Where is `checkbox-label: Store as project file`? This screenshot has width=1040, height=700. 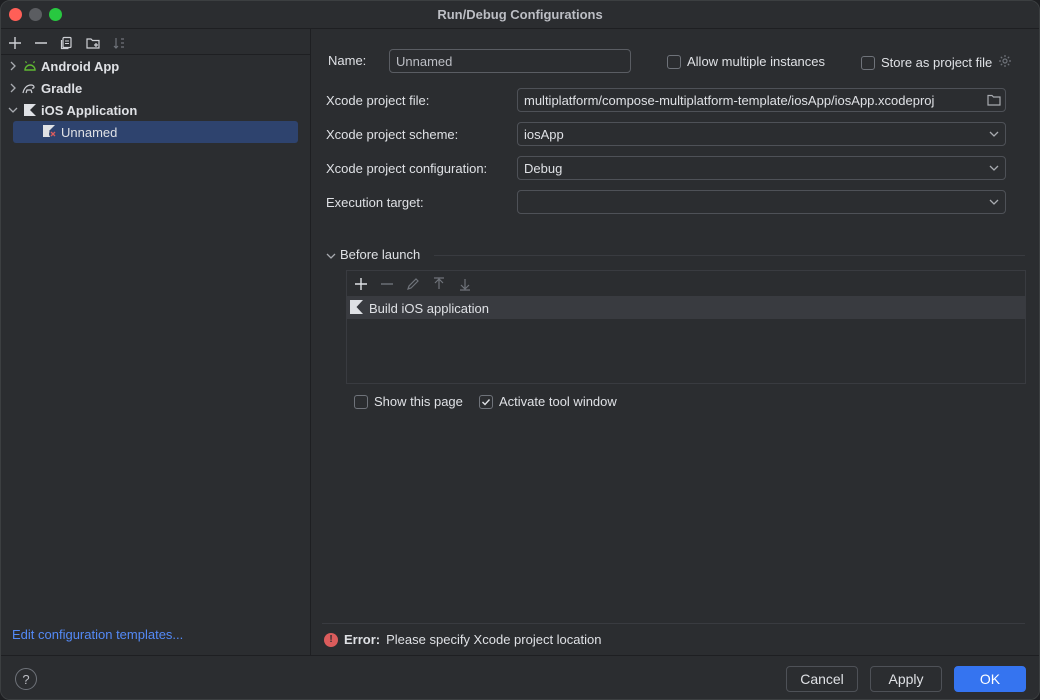
checkbox-label: Store as project file is located at coordinates (937, 62).